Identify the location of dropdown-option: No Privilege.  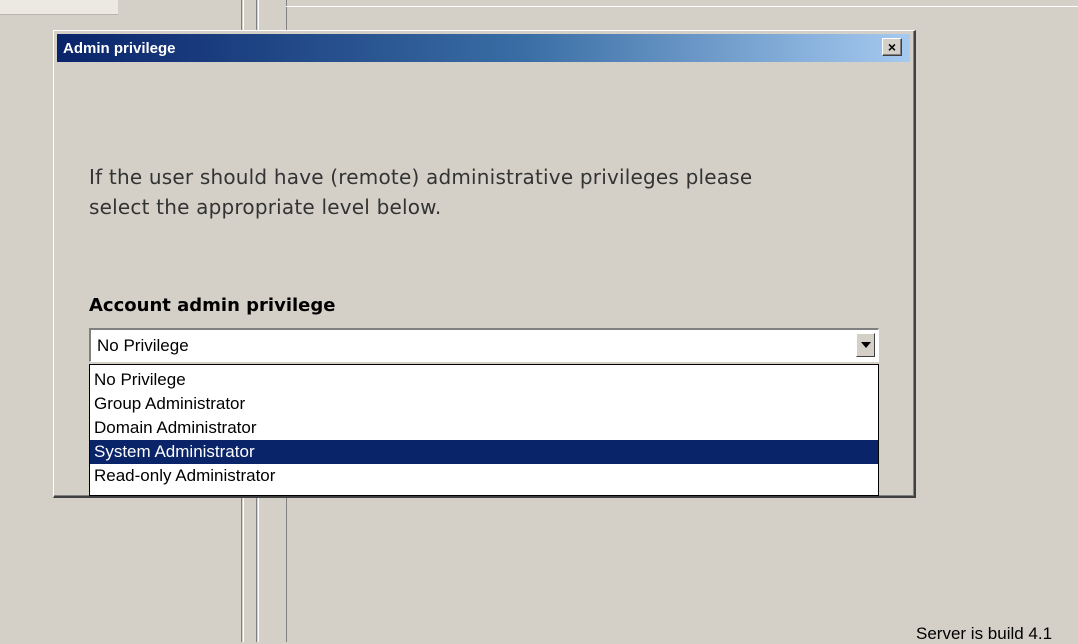
(484, 380).